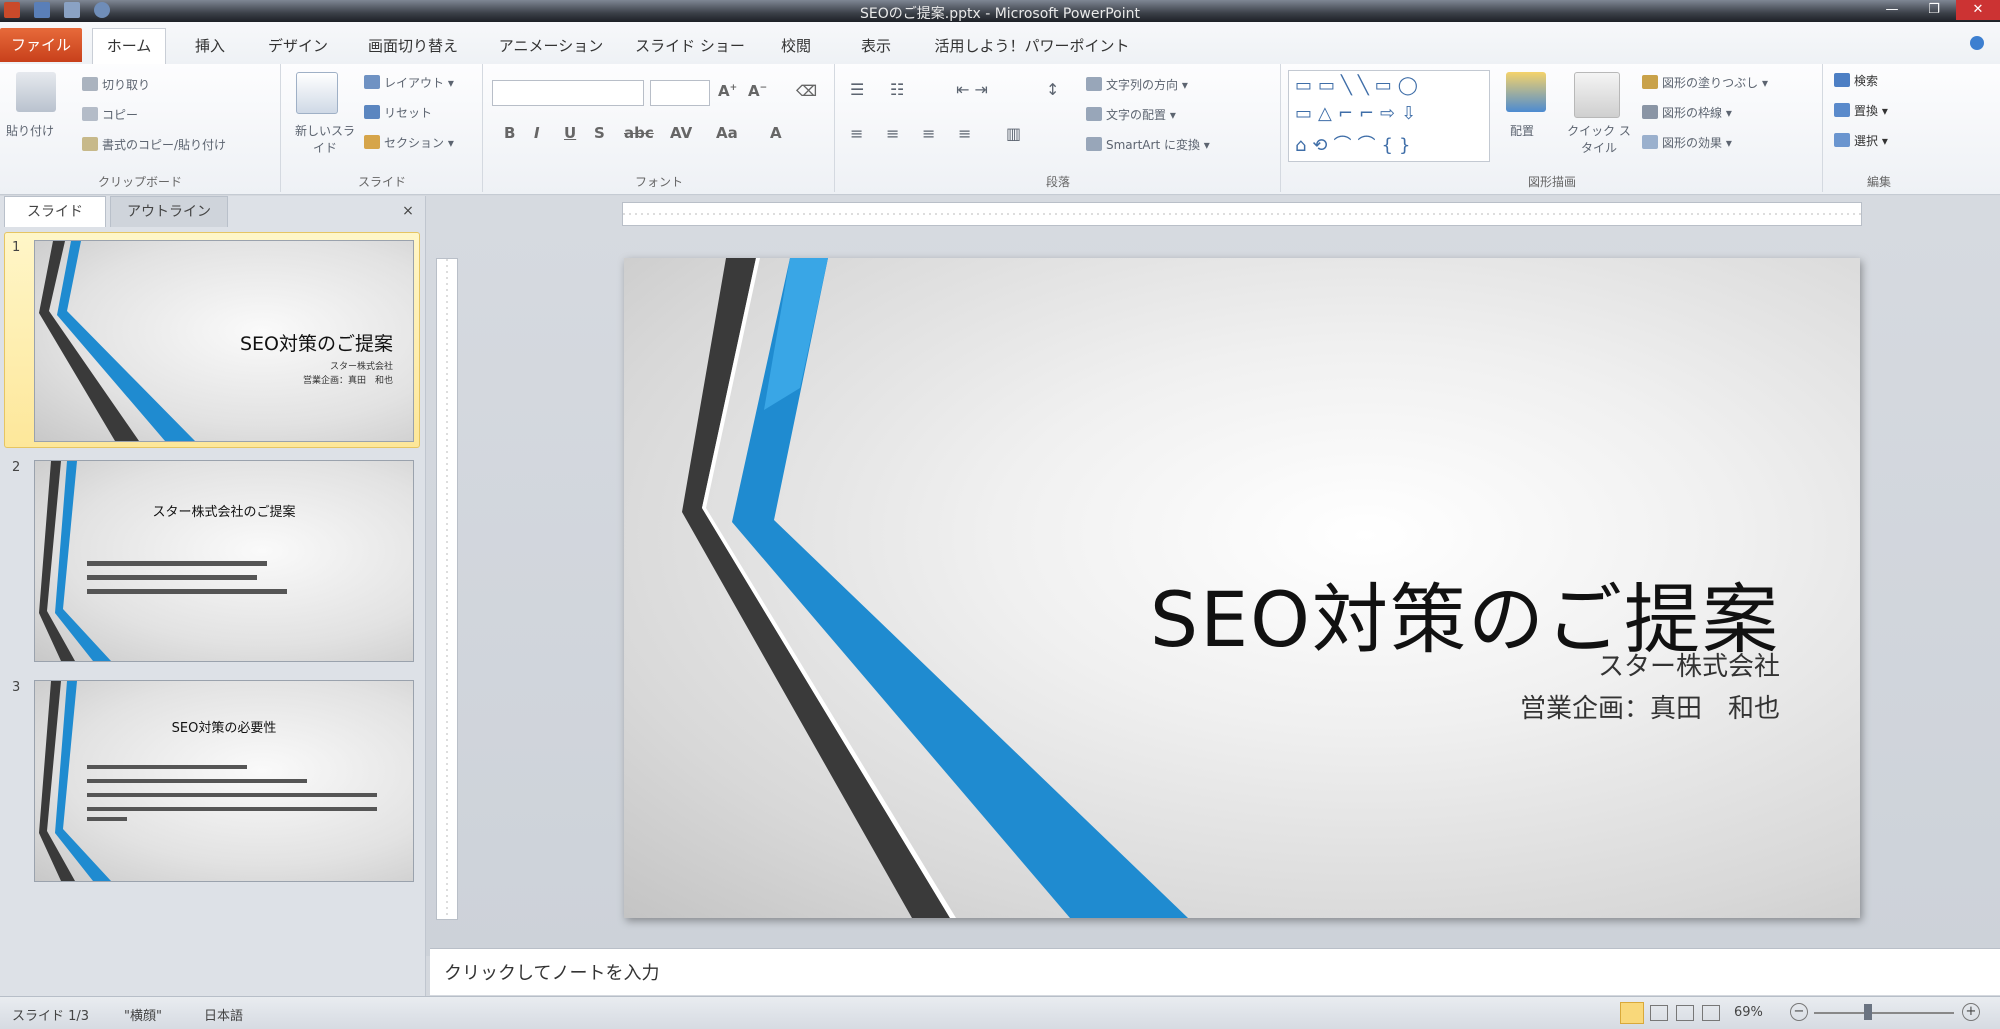 The height and width of the screenshot is (1029, 2000). What do you see at coordinates (1032, 47) in the screenshot?
I see `tab-custom: 活用しよう！パワーポイント` at bounding box center [1032, 47].